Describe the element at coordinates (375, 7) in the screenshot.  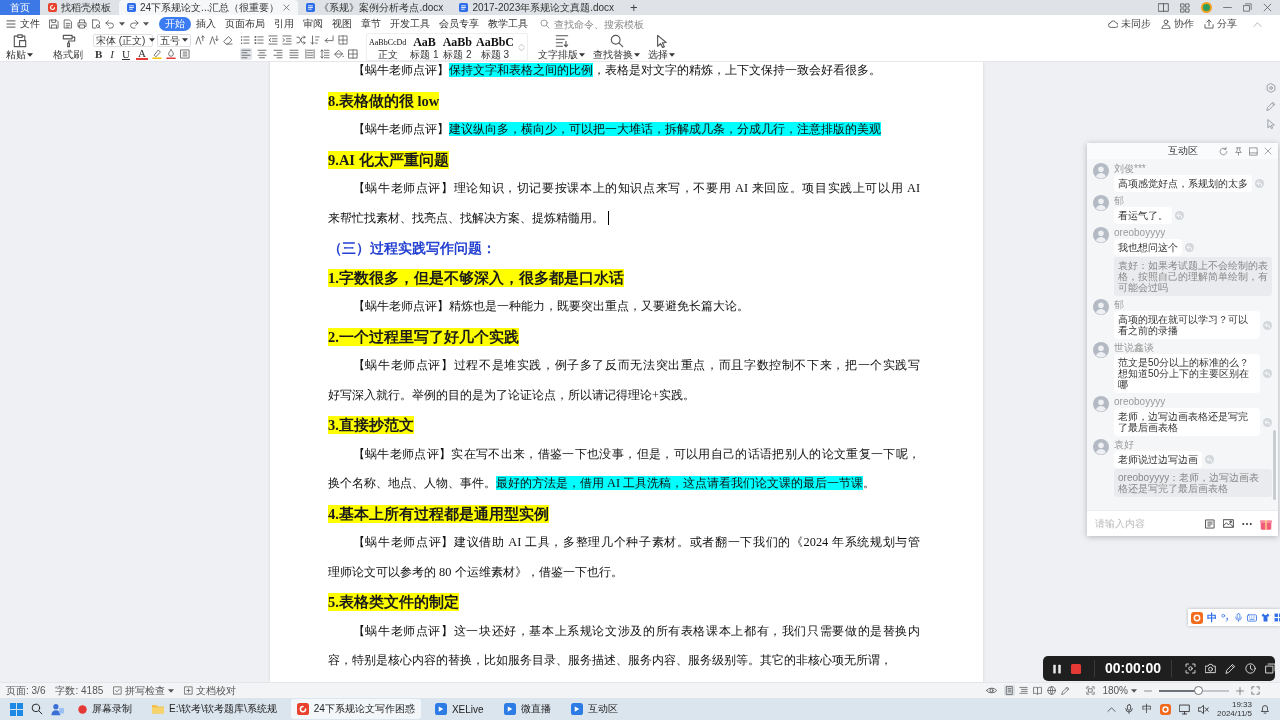
I see `tab: 《系规》案例分析考点.docx` at that location.